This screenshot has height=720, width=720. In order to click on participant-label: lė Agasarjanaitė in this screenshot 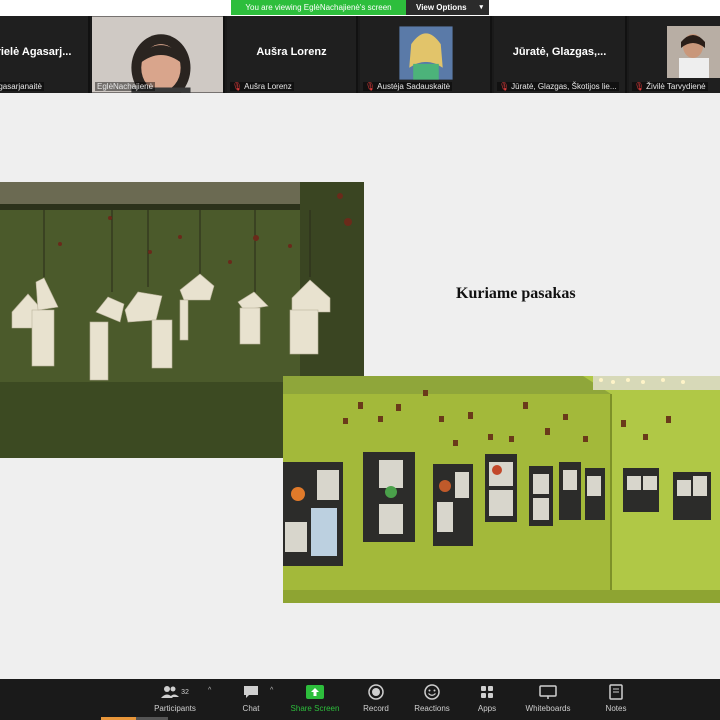, I will do `click(22, 86)`.